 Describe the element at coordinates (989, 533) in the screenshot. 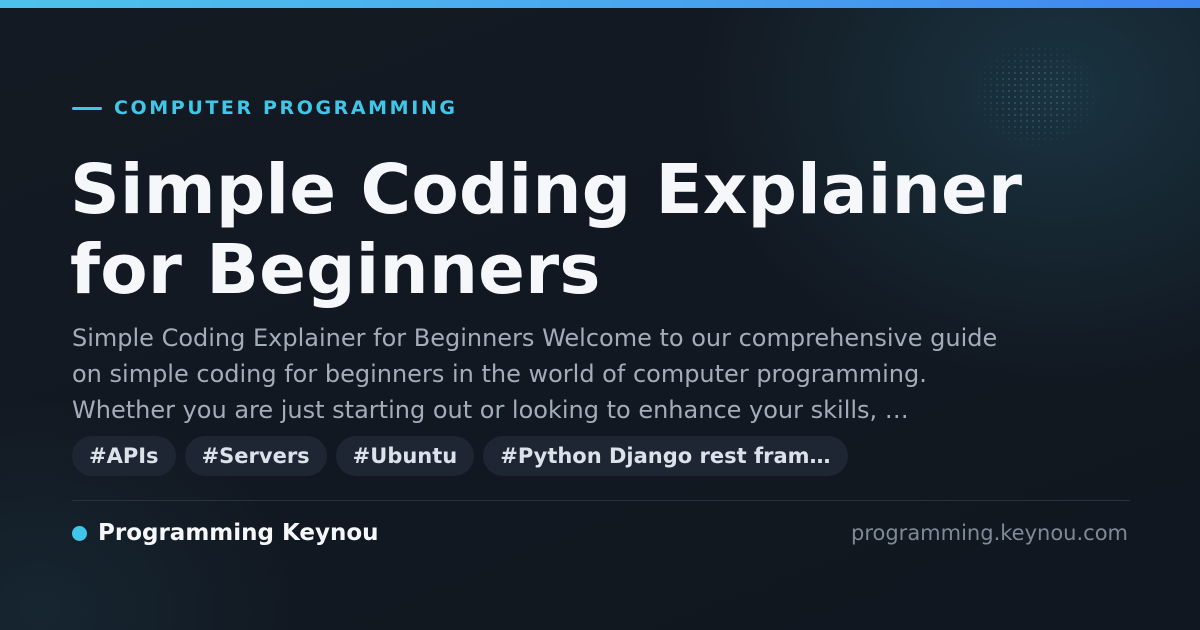

I see `site-domain-link: programming.keynou.com` at that location.